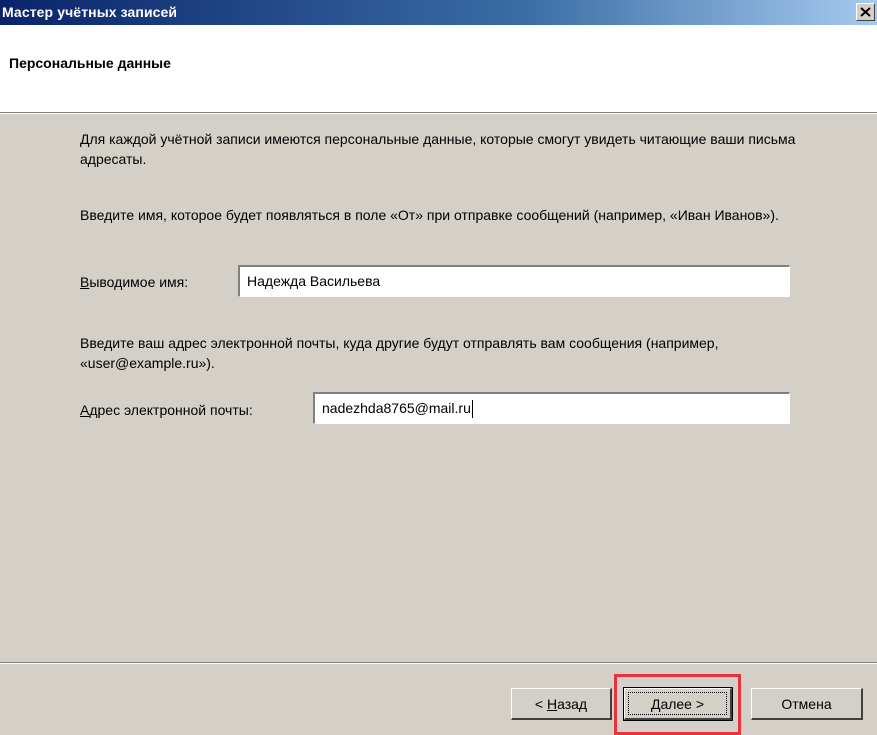 Image resolution: width=877 pixels, height=735 pixels. Describe the element at coordinates (655, 703) in the screenshot. I see `next-button-accel: Д` at that location.